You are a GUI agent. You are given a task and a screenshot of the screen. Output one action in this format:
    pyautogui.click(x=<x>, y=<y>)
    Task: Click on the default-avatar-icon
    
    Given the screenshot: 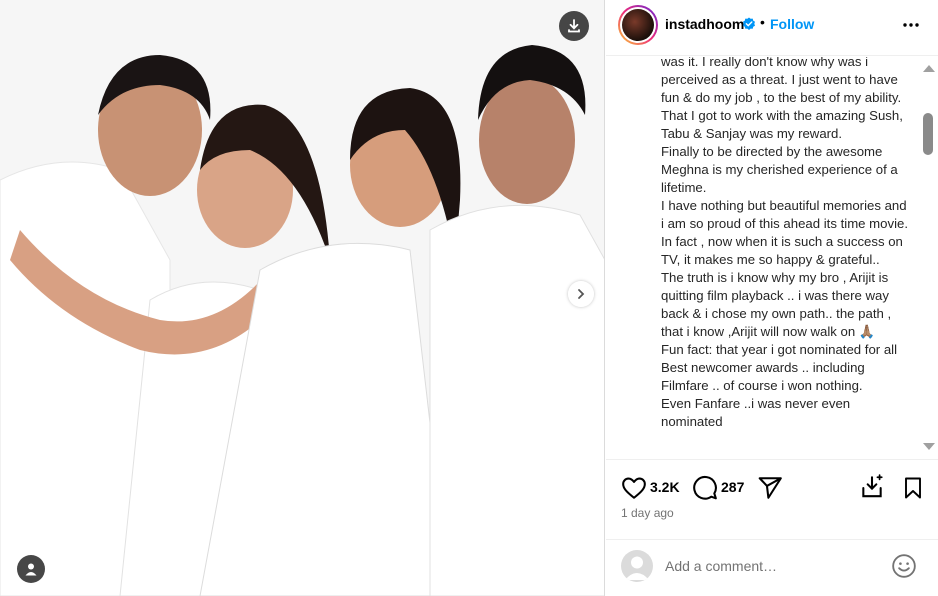 What is the action you would take?
    pyautogui.click(x=637, y=568)
    